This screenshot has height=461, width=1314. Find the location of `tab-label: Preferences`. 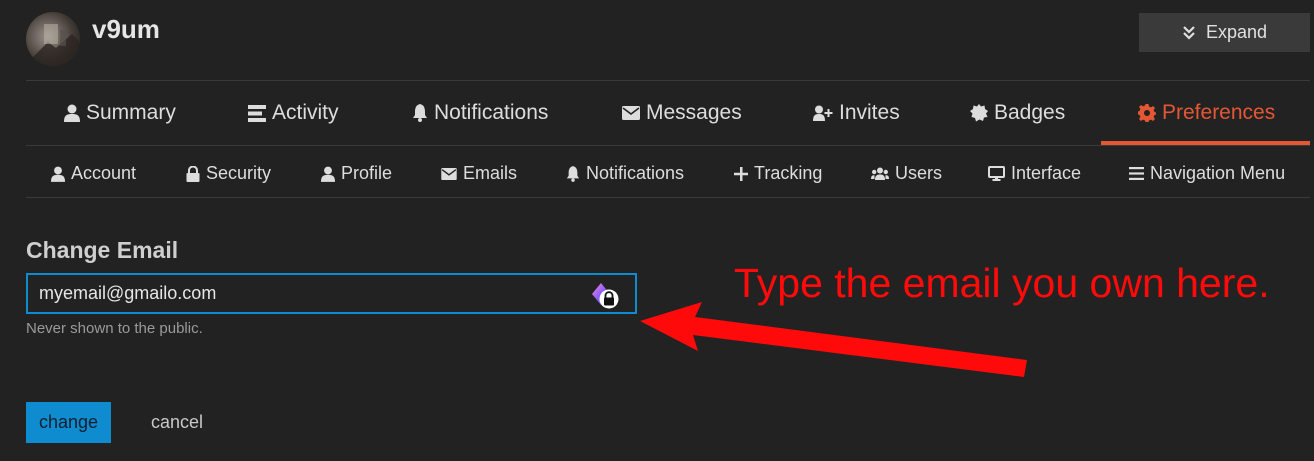

tab-label: Preferences is located at coordinates (1219, 112).